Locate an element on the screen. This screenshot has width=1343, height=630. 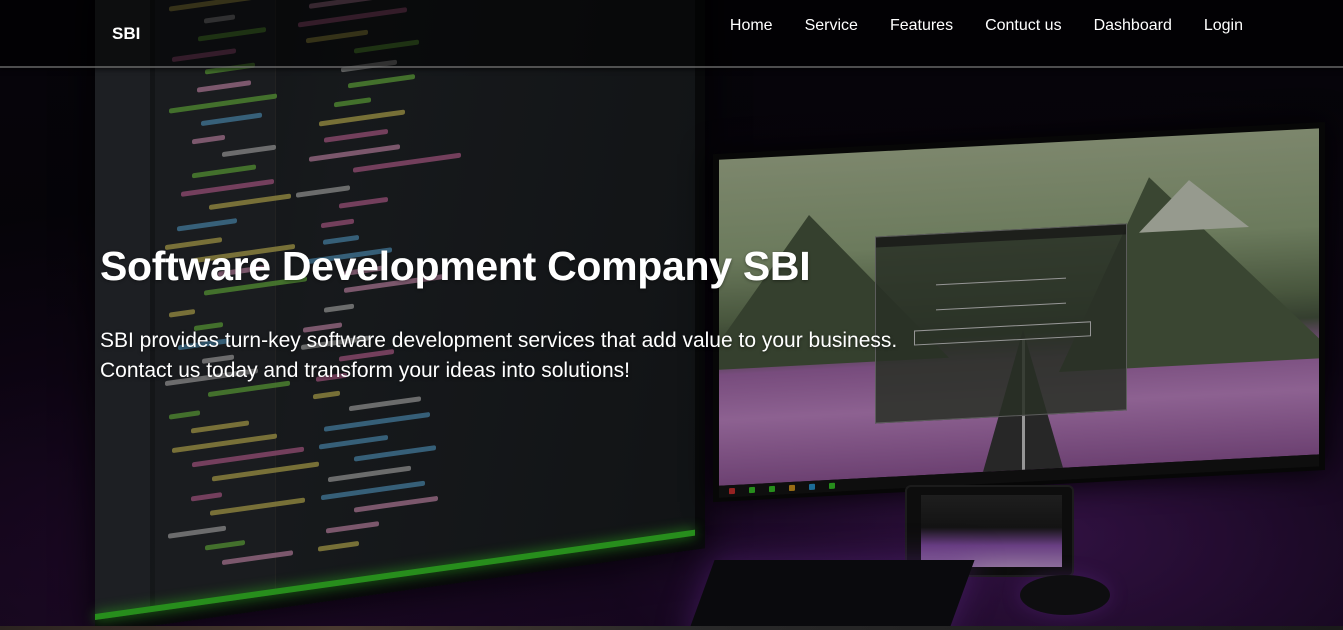
page-bottom-edge is located at coordinates (671, 628).